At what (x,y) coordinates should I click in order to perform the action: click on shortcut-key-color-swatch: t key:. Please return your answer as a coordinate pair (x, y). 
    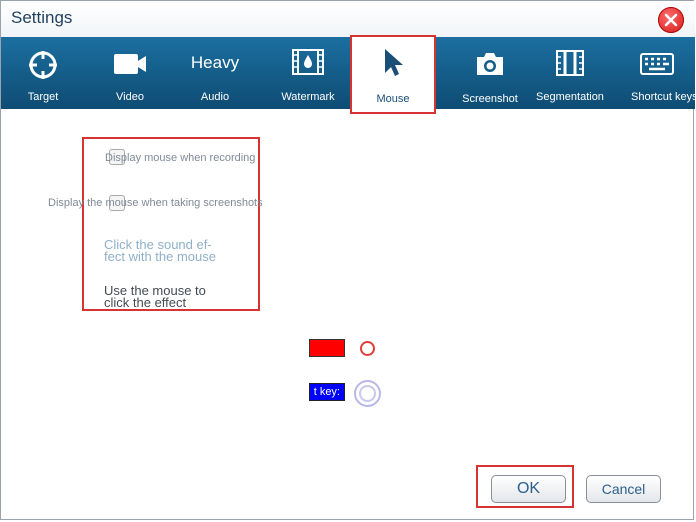
    Looking at the image, I should click on (327, 392).